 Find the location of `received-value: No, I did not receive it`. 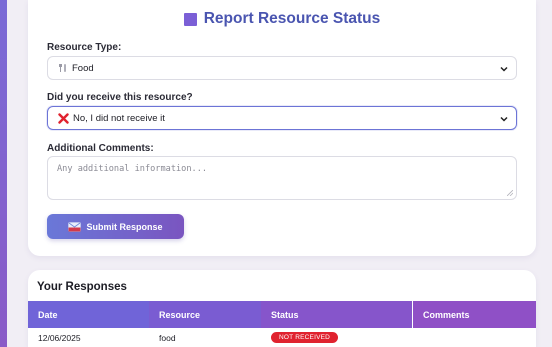

received-value: No, I did not receive it is located at coordinates (119, 118).